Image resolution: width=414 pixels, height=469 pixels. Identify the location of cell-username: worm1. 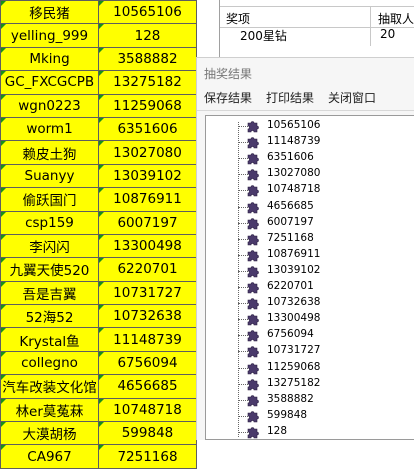
(49, 129).